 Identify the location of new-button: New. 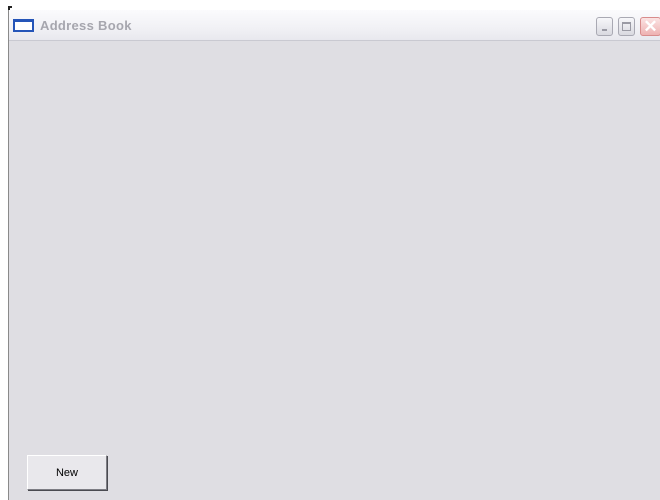
(67, 472).